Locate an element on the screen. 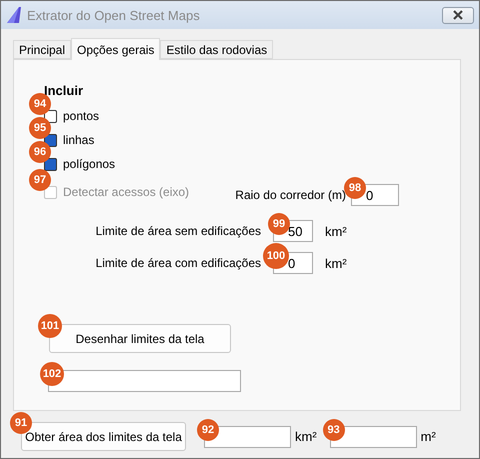  checkbox is located at coordinates (50, 164).